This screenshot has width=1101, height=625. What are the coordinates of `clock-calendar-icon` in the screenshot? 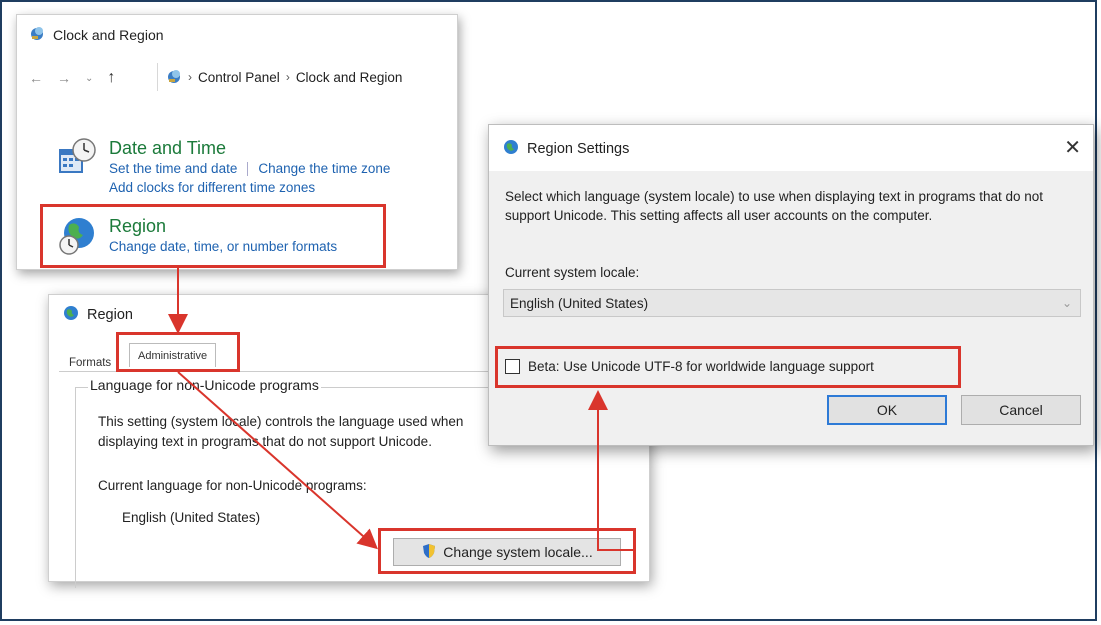 It's located at (77, 157).